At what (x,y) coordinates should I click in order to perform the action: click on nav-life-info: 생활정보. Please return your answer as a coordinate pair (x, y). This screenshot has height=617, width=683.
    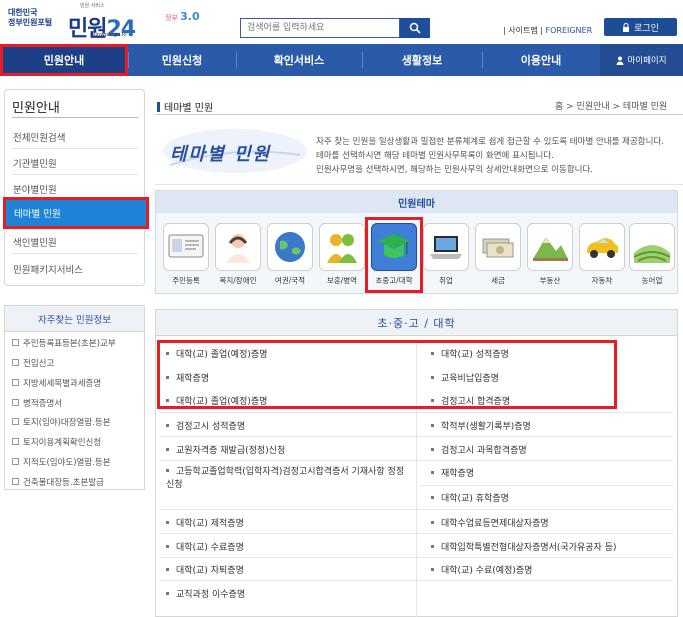
    Looking at the image, I should click on (422, 60).